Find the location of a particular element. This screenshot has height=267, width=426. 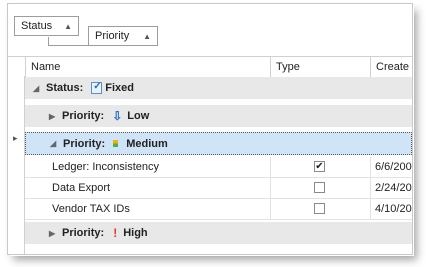

column-header-indicator is located at coordinates (16, 67).